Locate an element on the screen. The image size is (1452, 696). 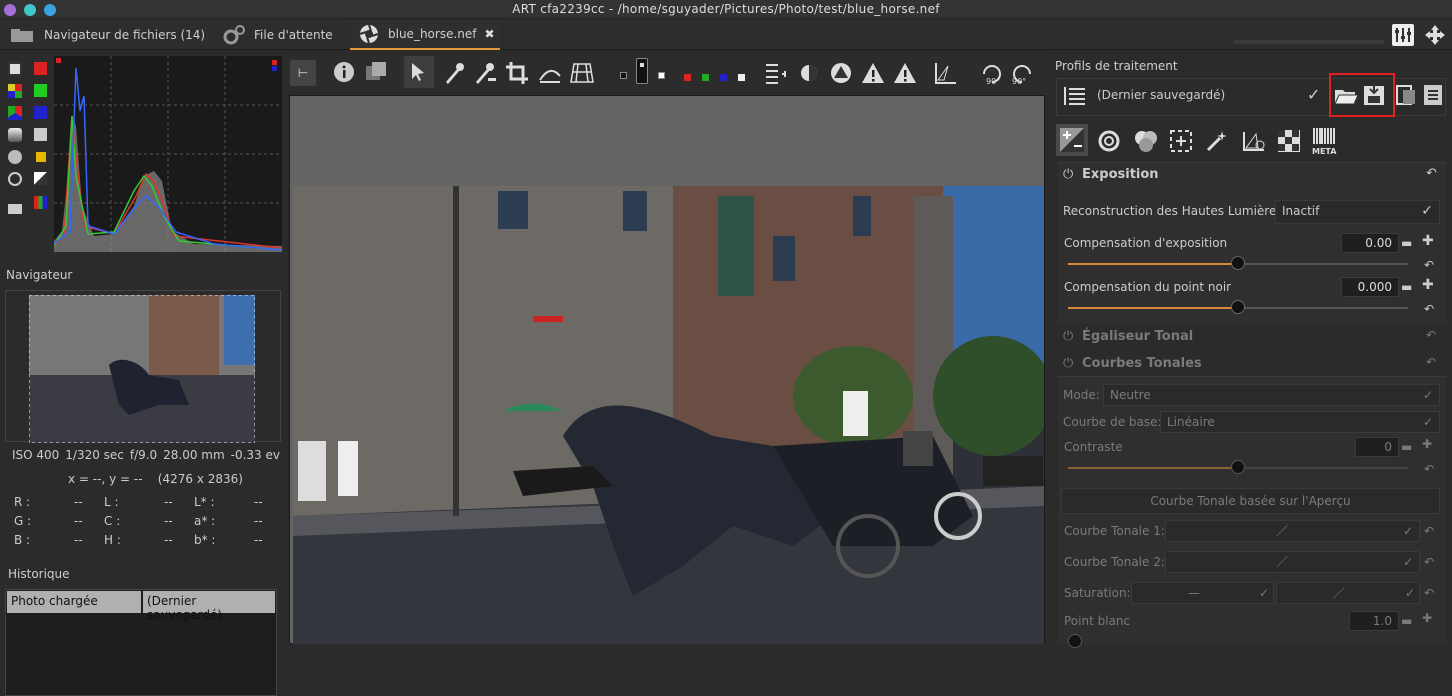
fullscreen-icon is located at coordinates (1435, 35).